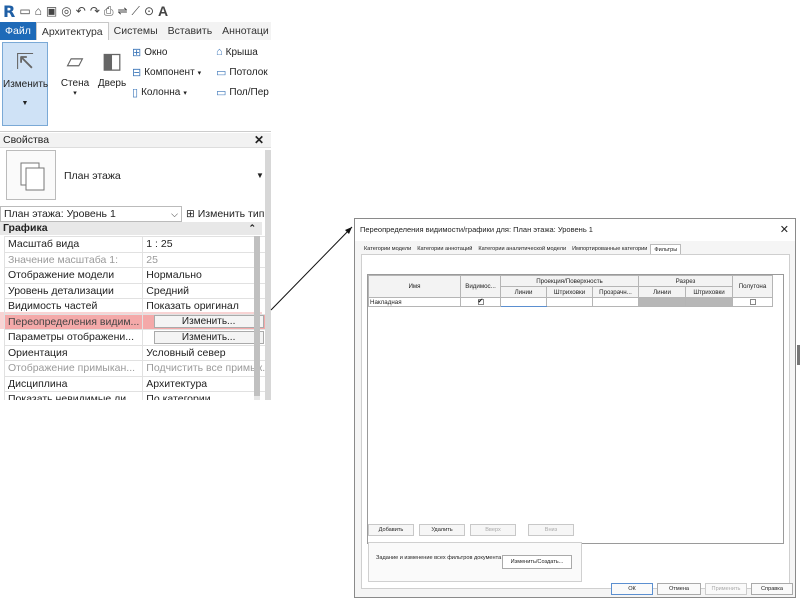 This screenshot has height=600, width=800. Describe the element at coordinates (685, 281) in the screenshot. I see `col-cut: Разрез` at that location.